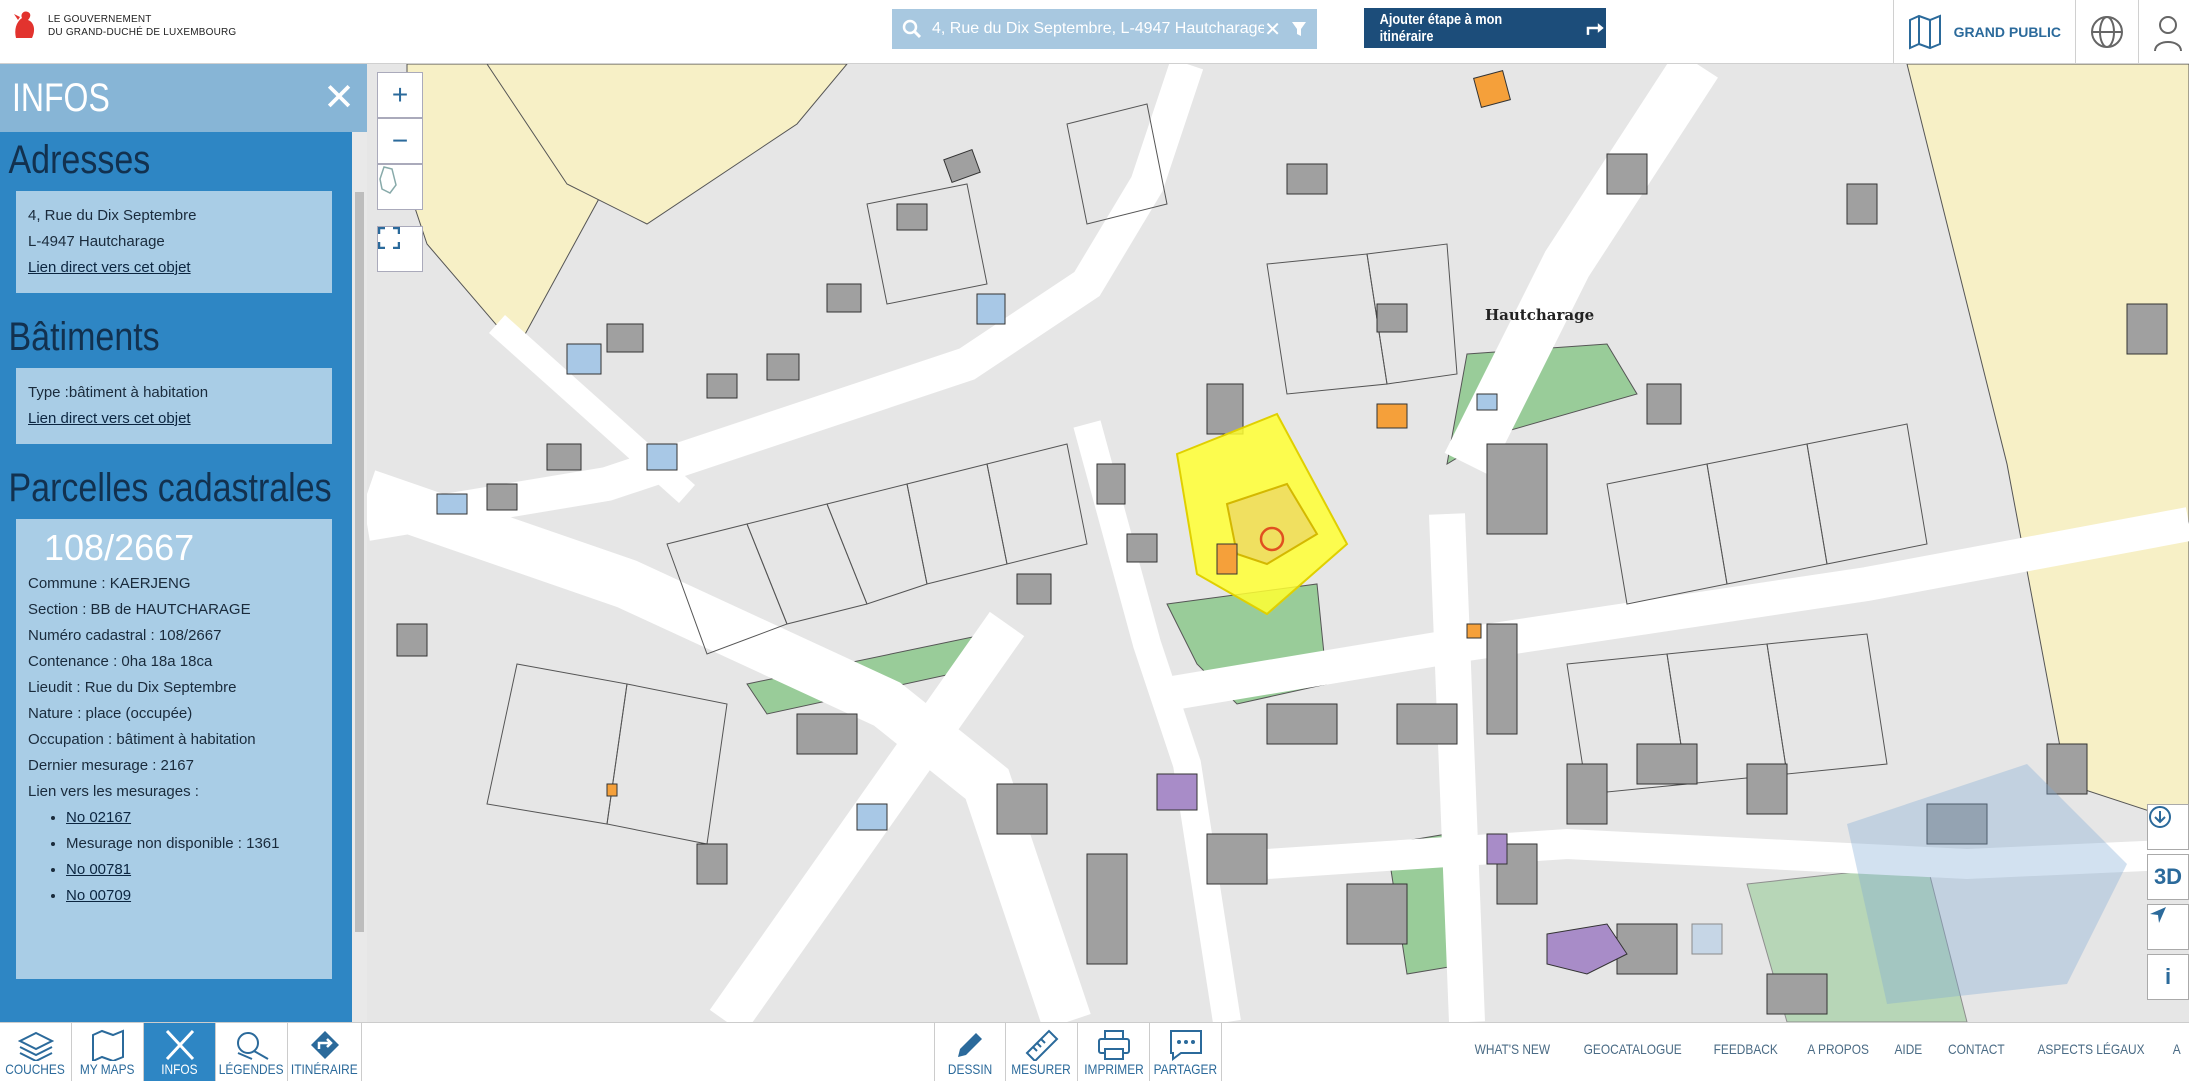 The image size is (2189, 1081). I want to click on user-icon, so click(2168, 33).